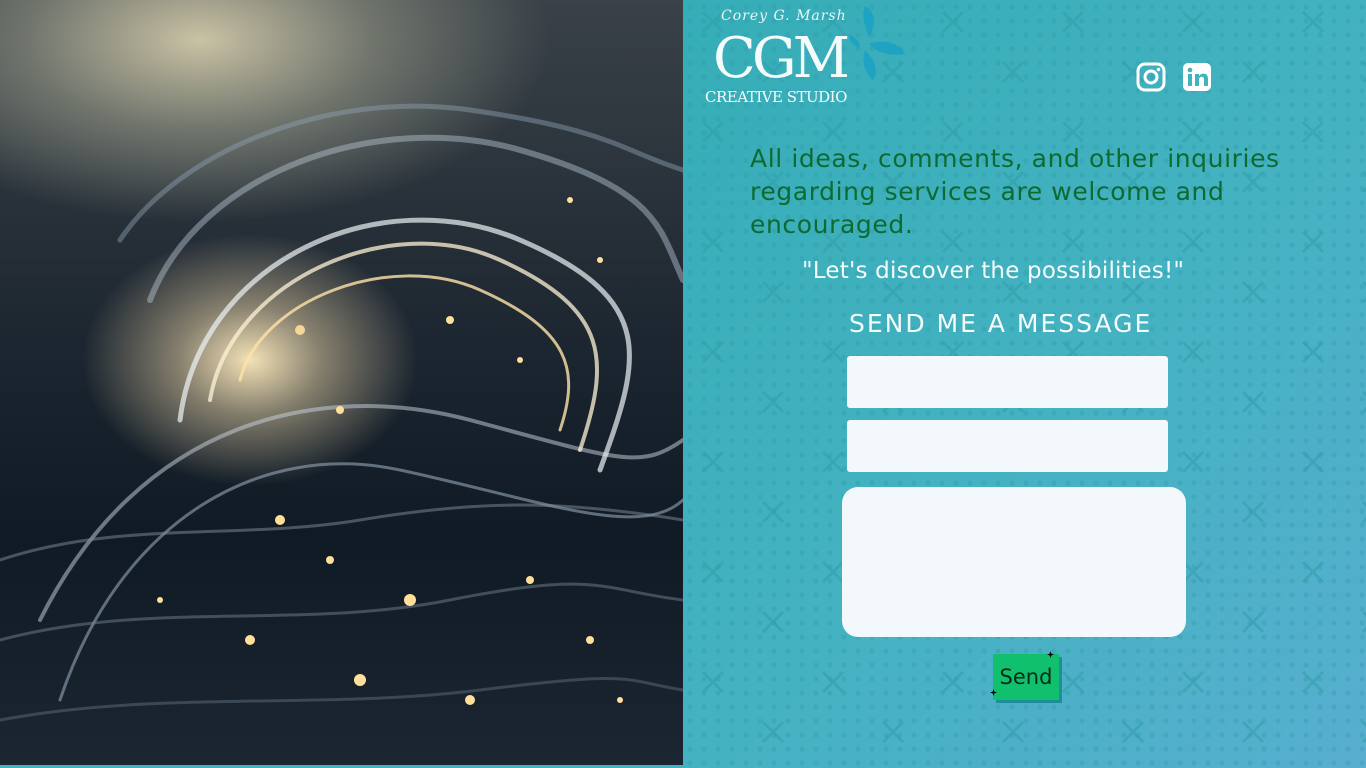 The height and width of the screenshot is (768, 1366). I want to click on tagline: "Let's discover the possibilities!", so click(993, 271).